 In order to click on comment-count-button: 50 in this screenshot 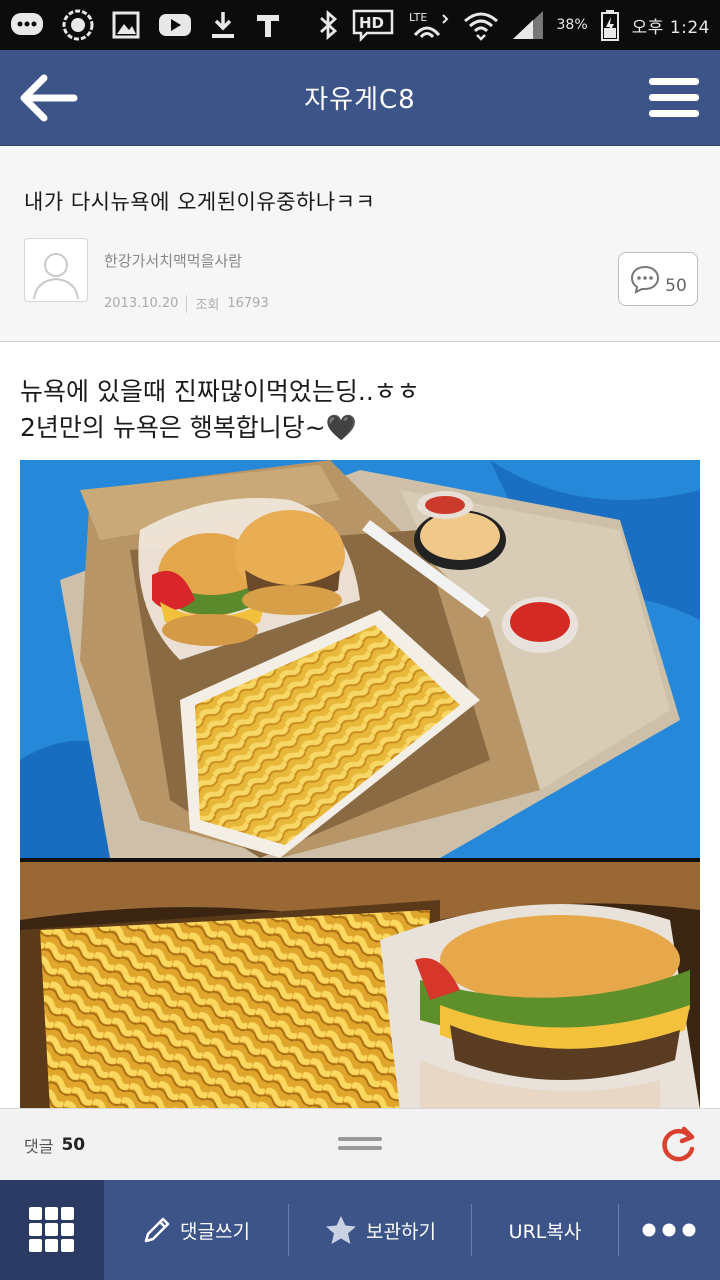, I will do `click(658, 279)`.